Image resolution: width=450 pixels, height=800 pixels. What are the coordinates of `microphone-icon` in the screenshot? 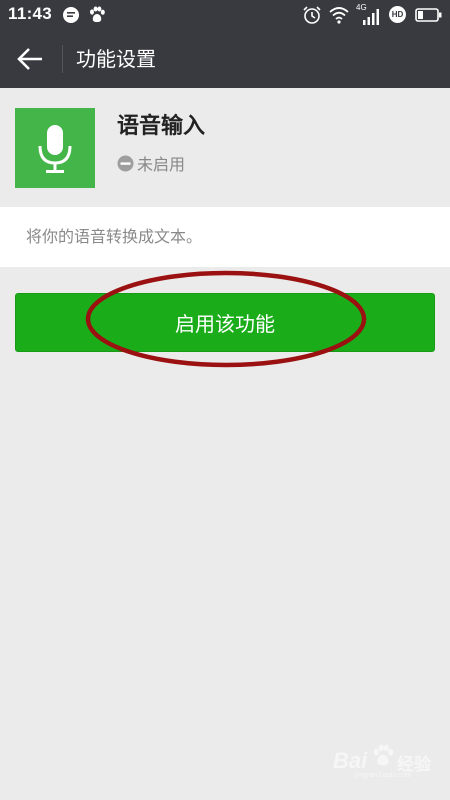 It's located at (55, 149).